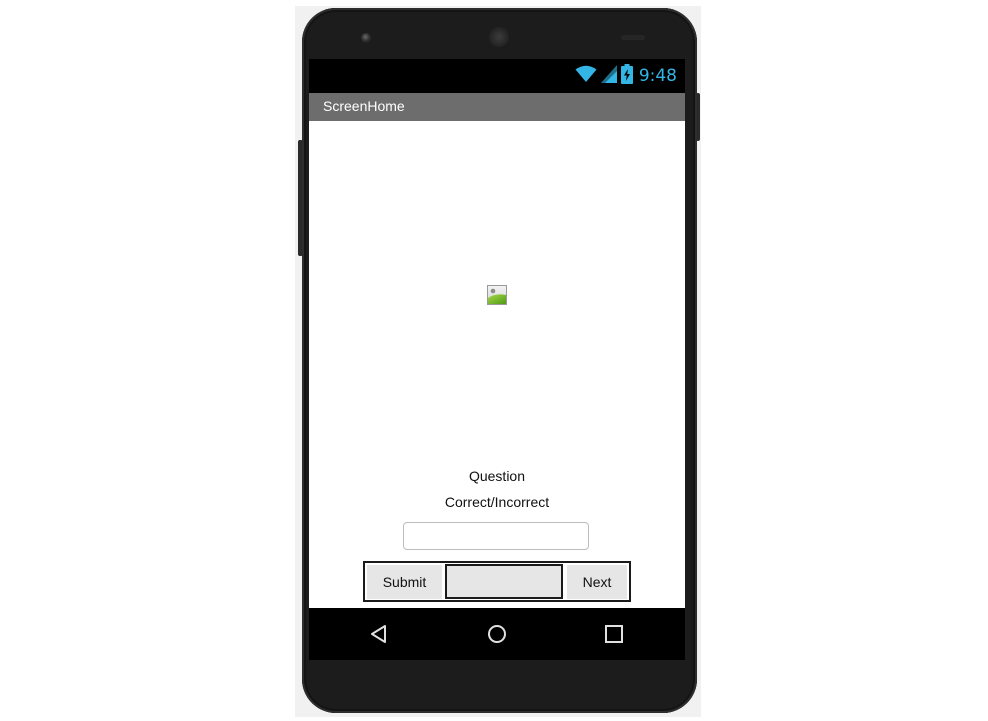 The height and width of the screenshot is (721, 988). What do you see at coordinates (586, 76) in the screenshot?
I see `wifi-icon` at bounding box center [586, 76].